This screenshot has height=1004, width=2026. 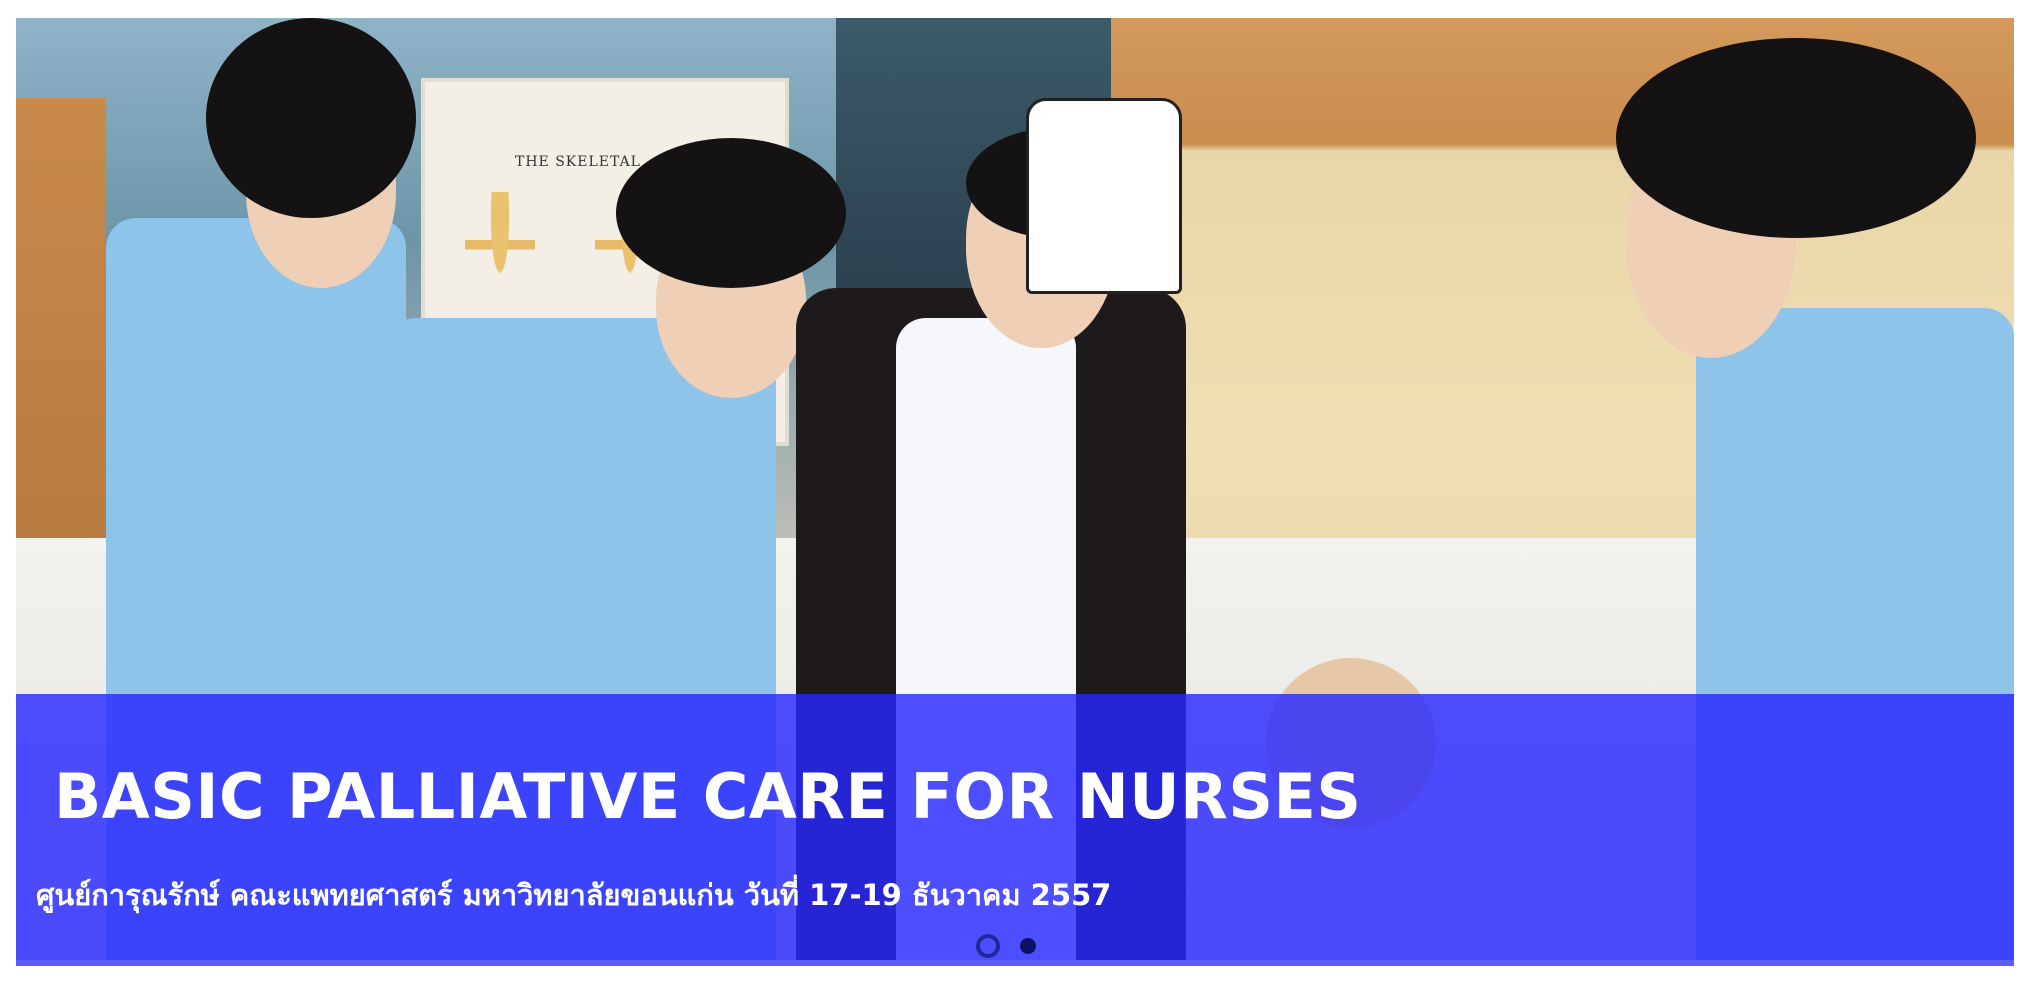 I want to click on slider-bottom-bar, so click(x=1015, y=963).